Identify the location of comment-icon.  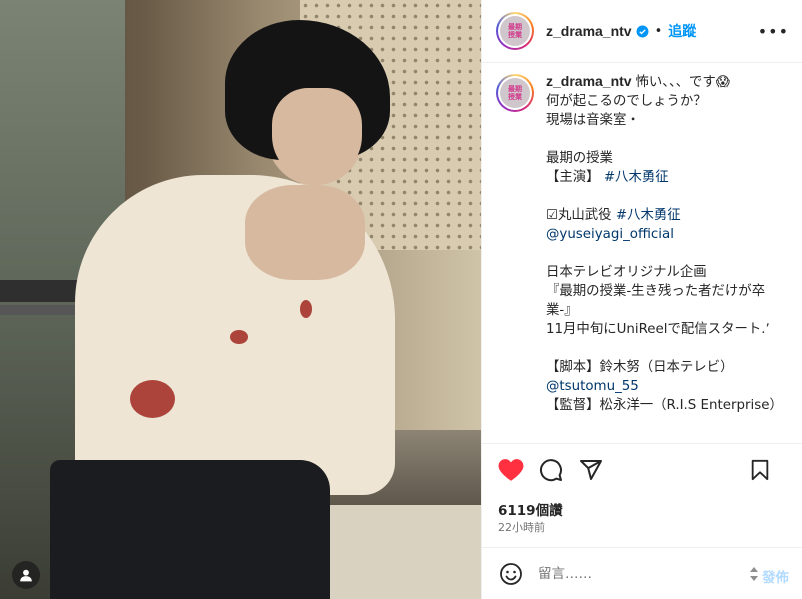
(551, 469).